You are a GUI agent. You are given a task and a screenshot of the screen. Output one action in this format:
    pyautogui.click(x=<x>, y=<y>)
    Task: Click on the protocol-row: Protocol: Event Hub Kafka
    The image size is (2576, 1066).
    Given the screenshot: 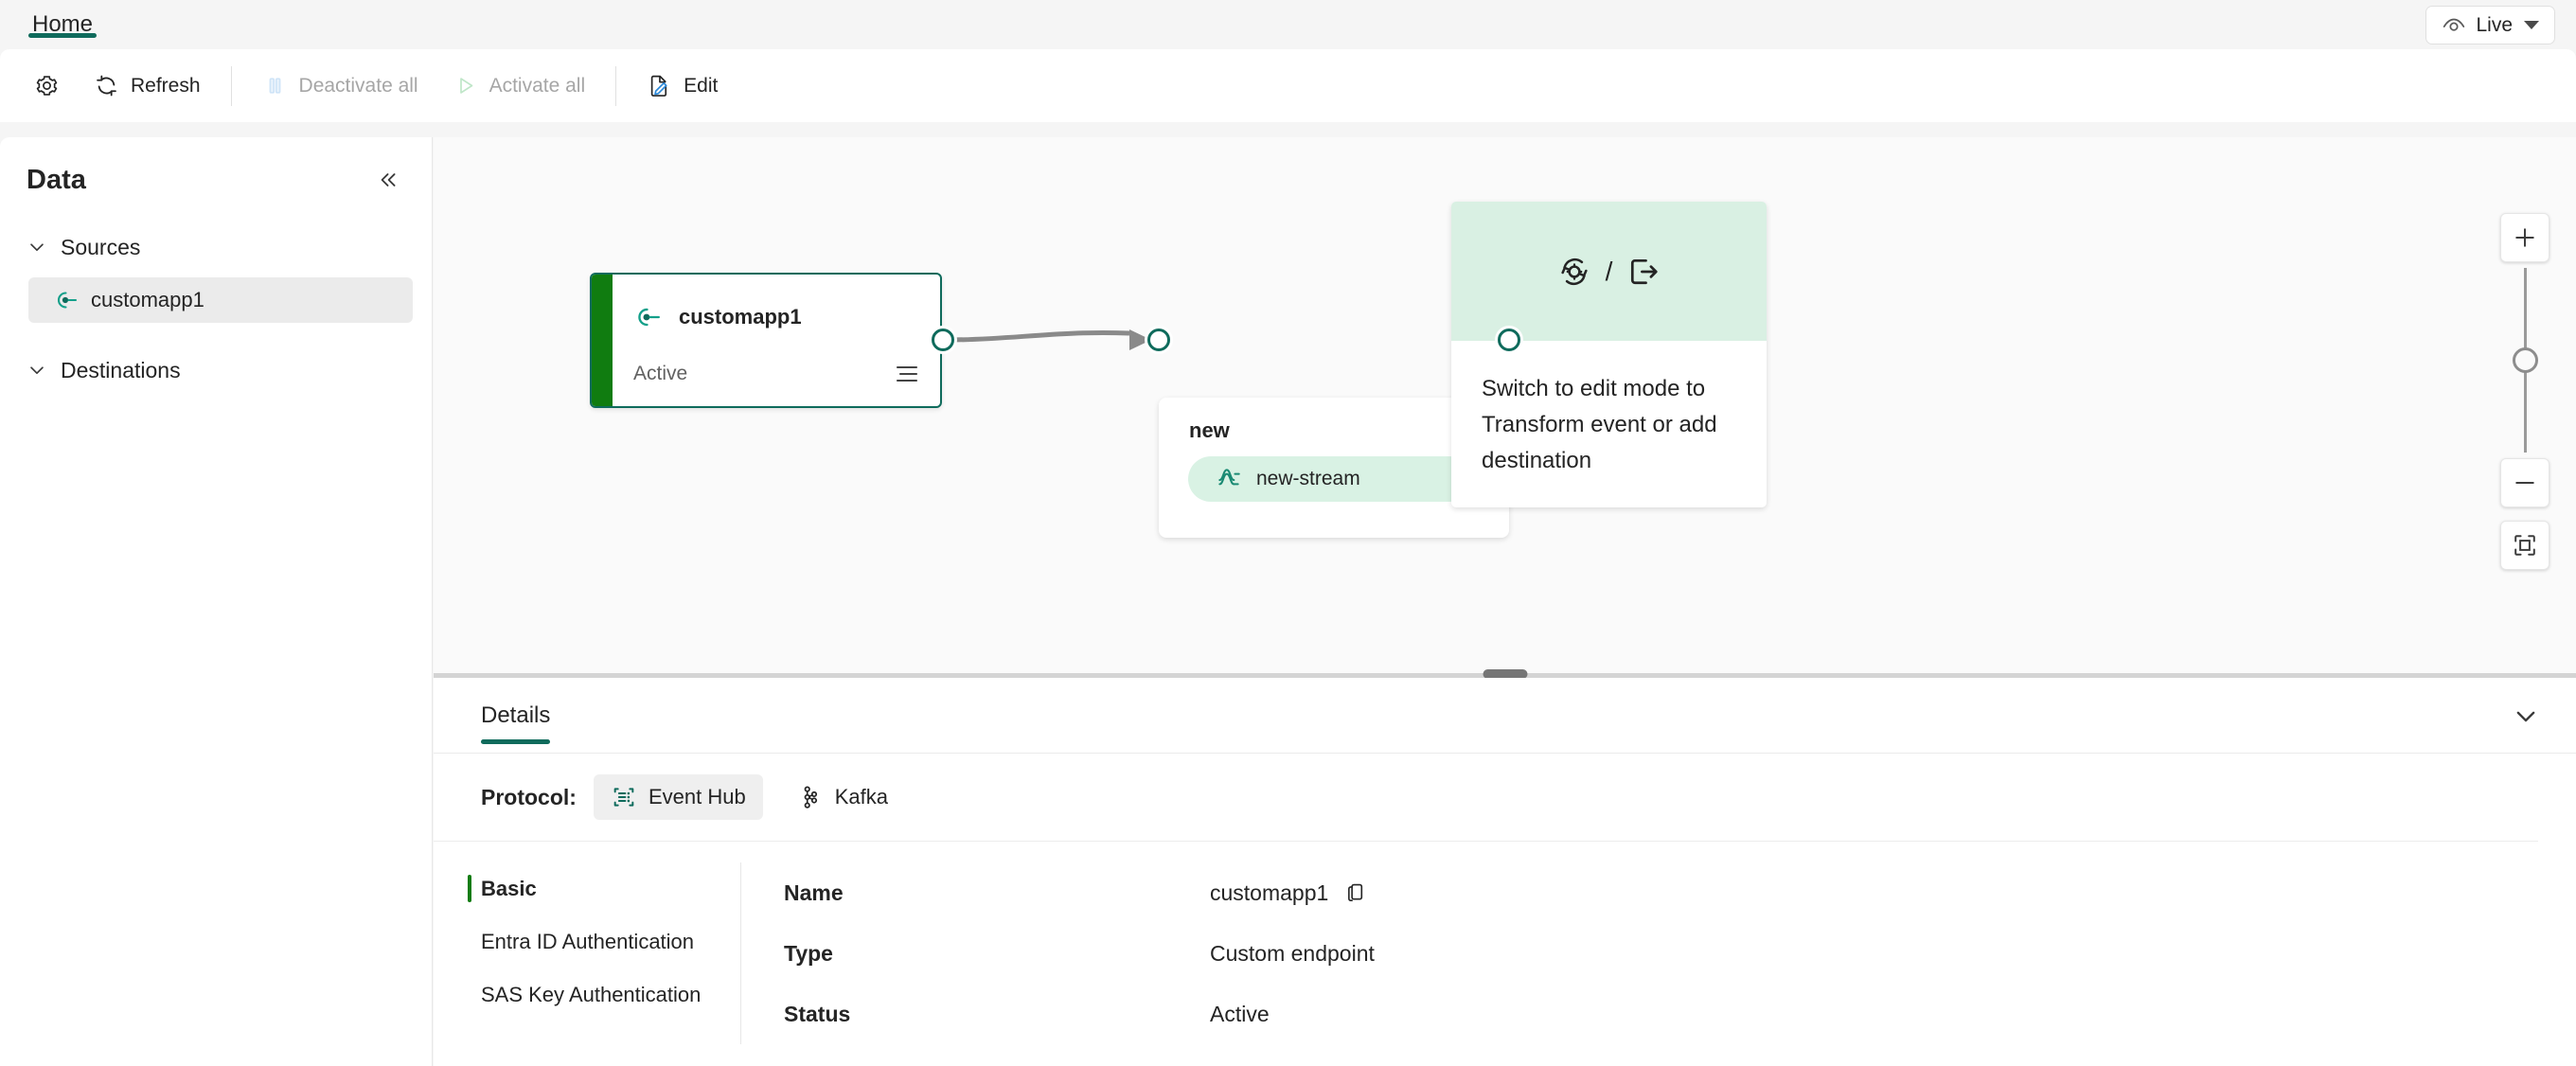 What is the action you would take?
    pyautogui.click(x=1486, y=798)
    